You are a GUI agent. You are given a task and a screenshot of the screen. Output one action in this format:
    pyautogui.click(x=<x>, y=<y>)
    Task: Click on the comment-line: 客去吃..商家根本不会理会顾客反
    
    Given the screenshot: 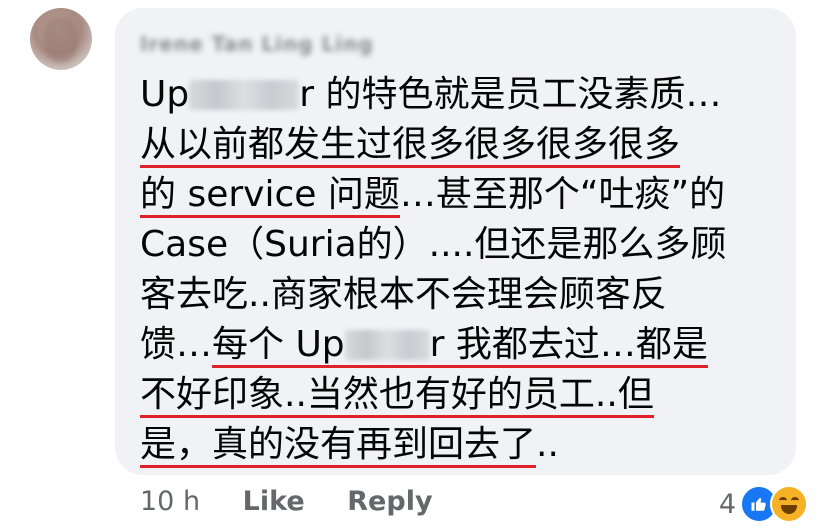 What is the action you would take?
    pyautogui.click(x=465, y=295)
    